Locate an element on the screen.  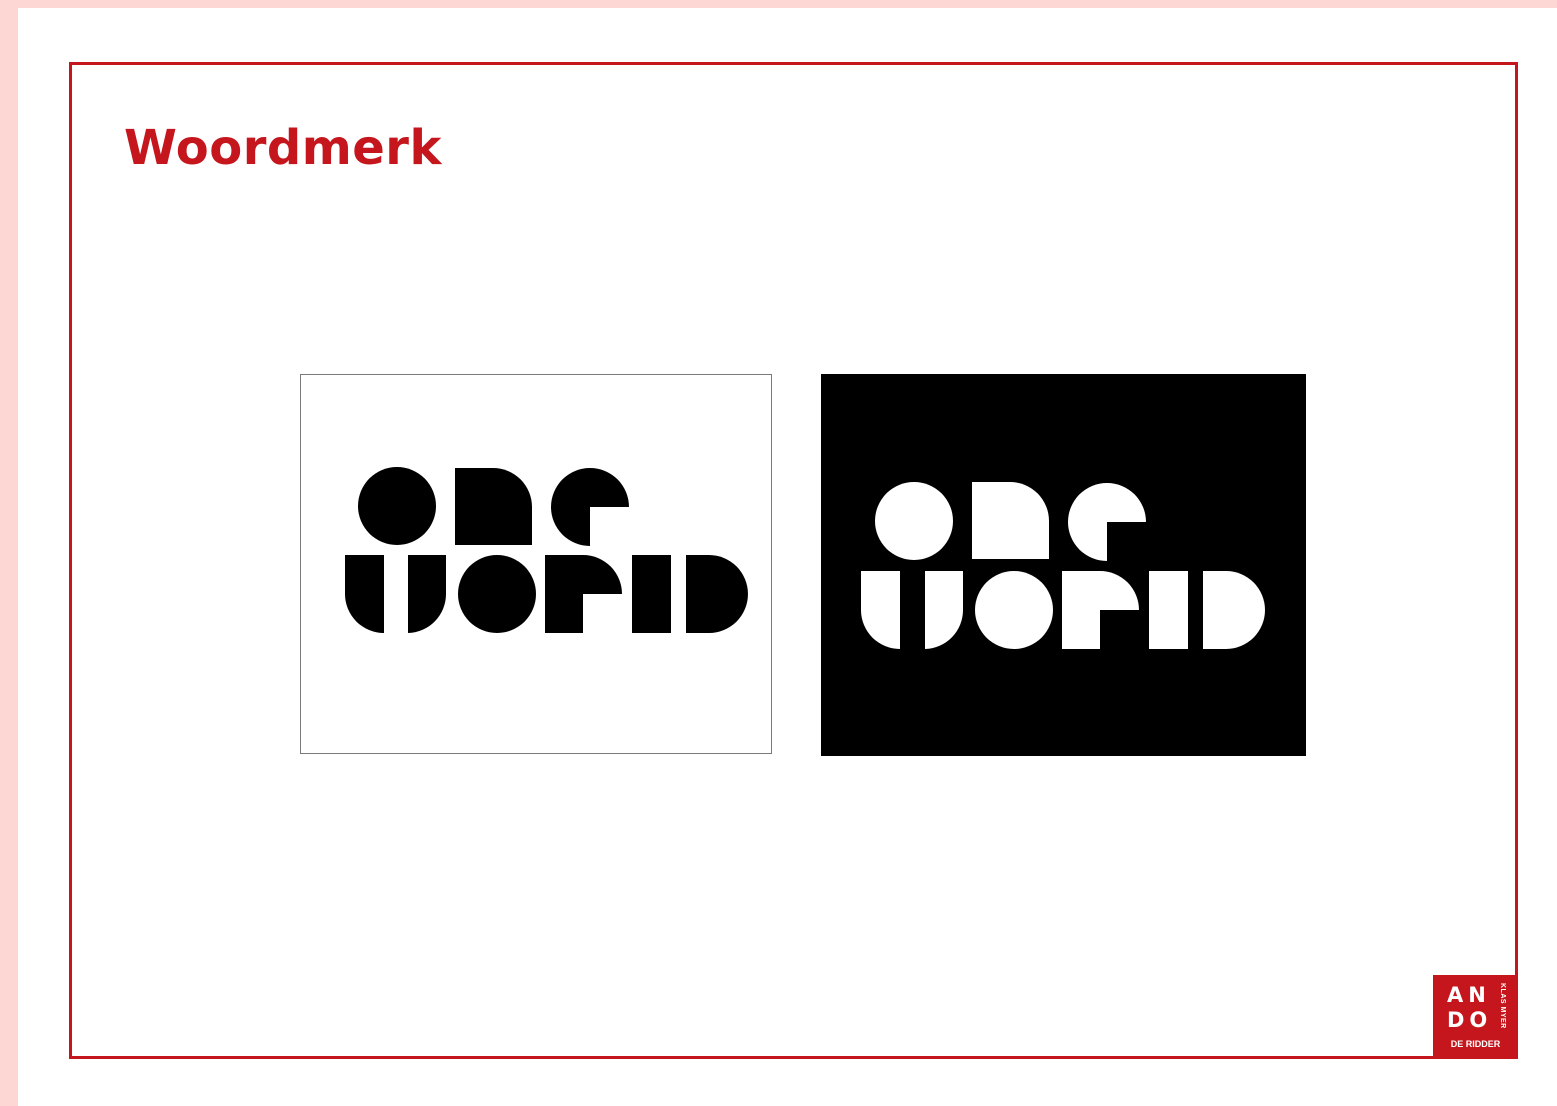
badge-side-text: KLAS MYER is located at coordinates (1502, 1006).